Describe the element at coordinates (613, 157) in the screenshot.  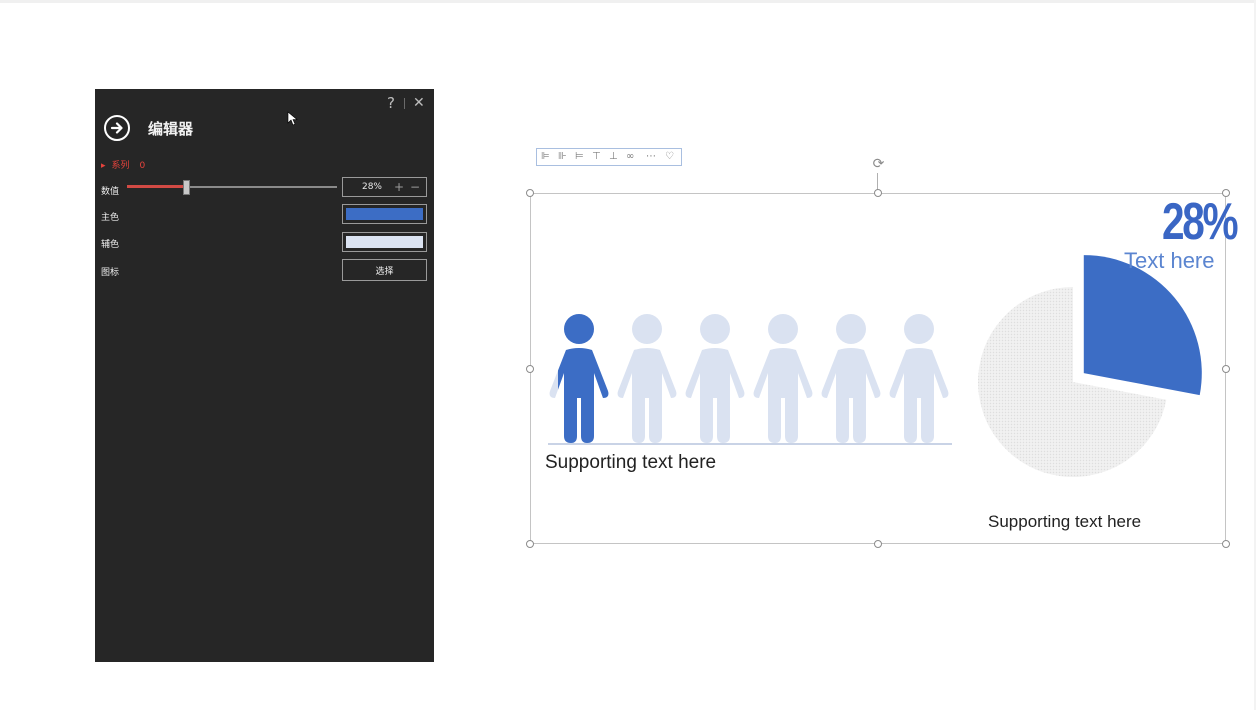
I see `align-middle-icon: ⊥` at that location.